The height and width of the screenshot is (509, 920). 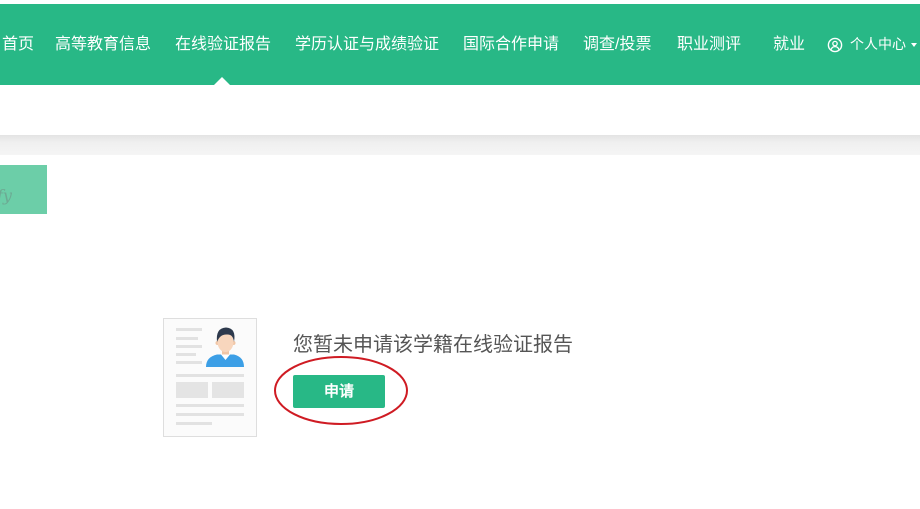 I want to click on nav-item-home: 首页, so click(x=18, y=44).